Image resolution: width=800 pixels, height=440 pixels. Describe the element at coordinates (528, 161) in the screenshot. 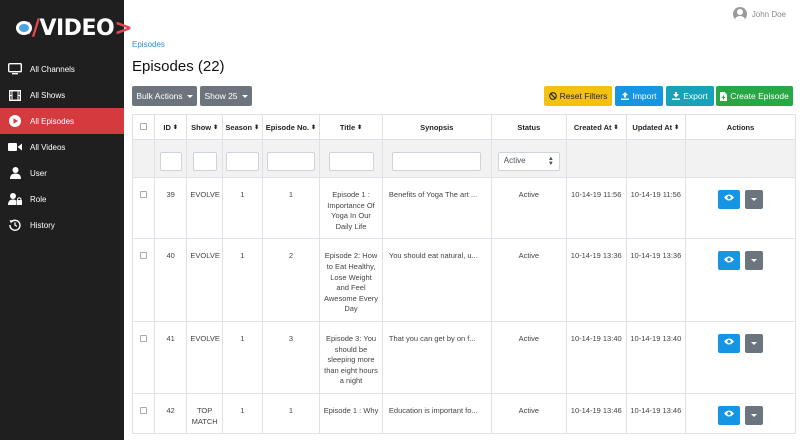

I see `status-filter-select: Active ▲ ▼` at that location.